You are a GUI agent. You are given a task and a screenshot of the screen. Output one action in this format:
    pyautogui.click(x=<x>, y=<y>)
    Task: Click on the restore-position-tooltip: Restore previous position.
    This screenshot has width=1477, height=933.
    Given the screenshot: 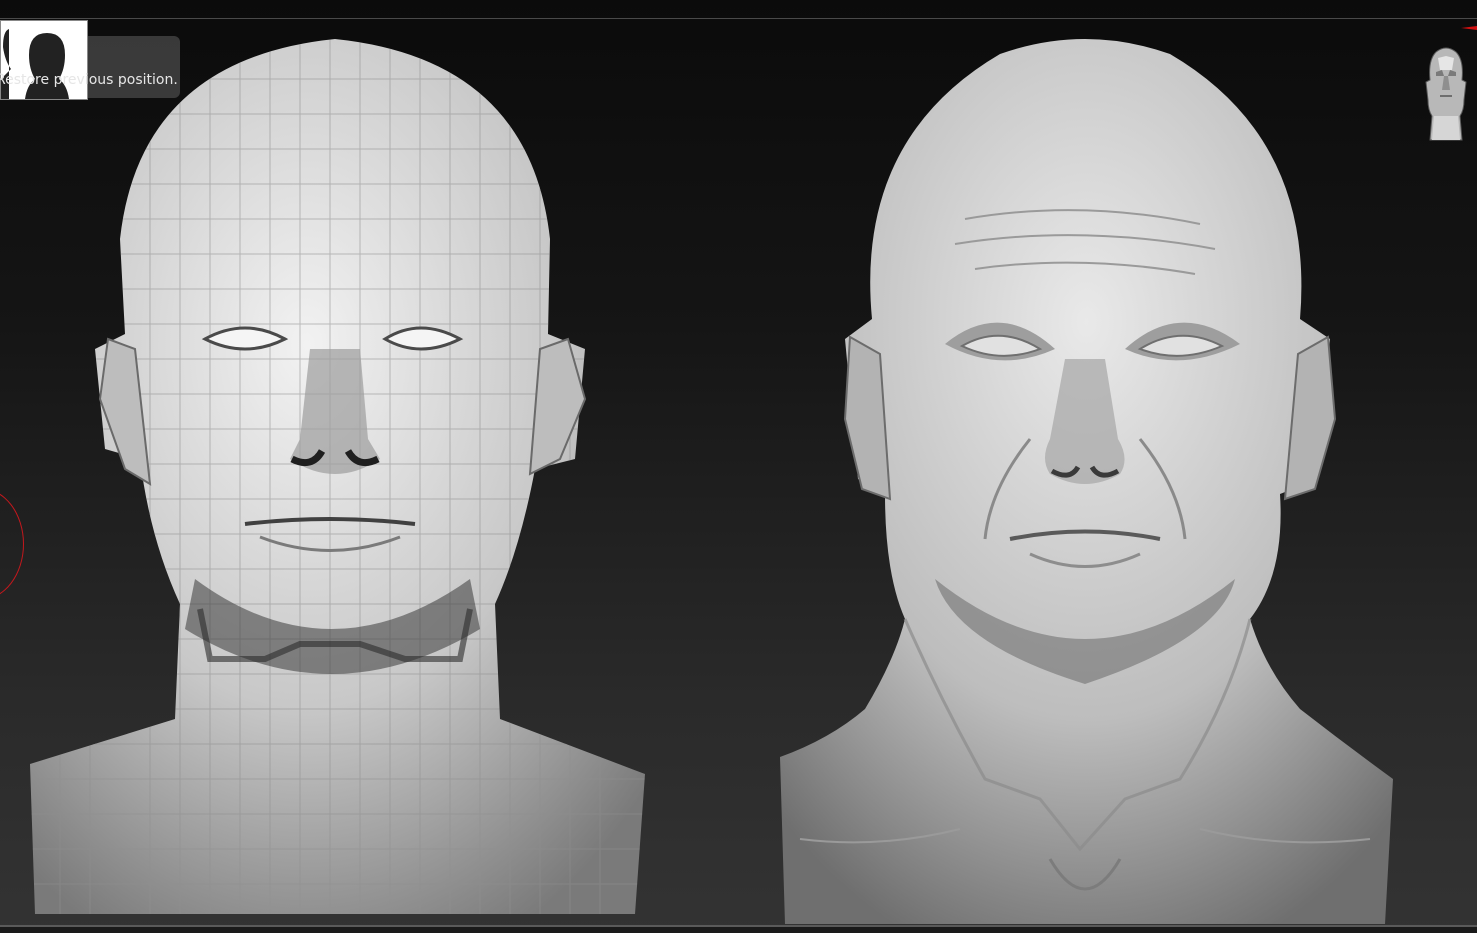 What is the action you would take?
    pyautogui.click(x=90, y=60)
    